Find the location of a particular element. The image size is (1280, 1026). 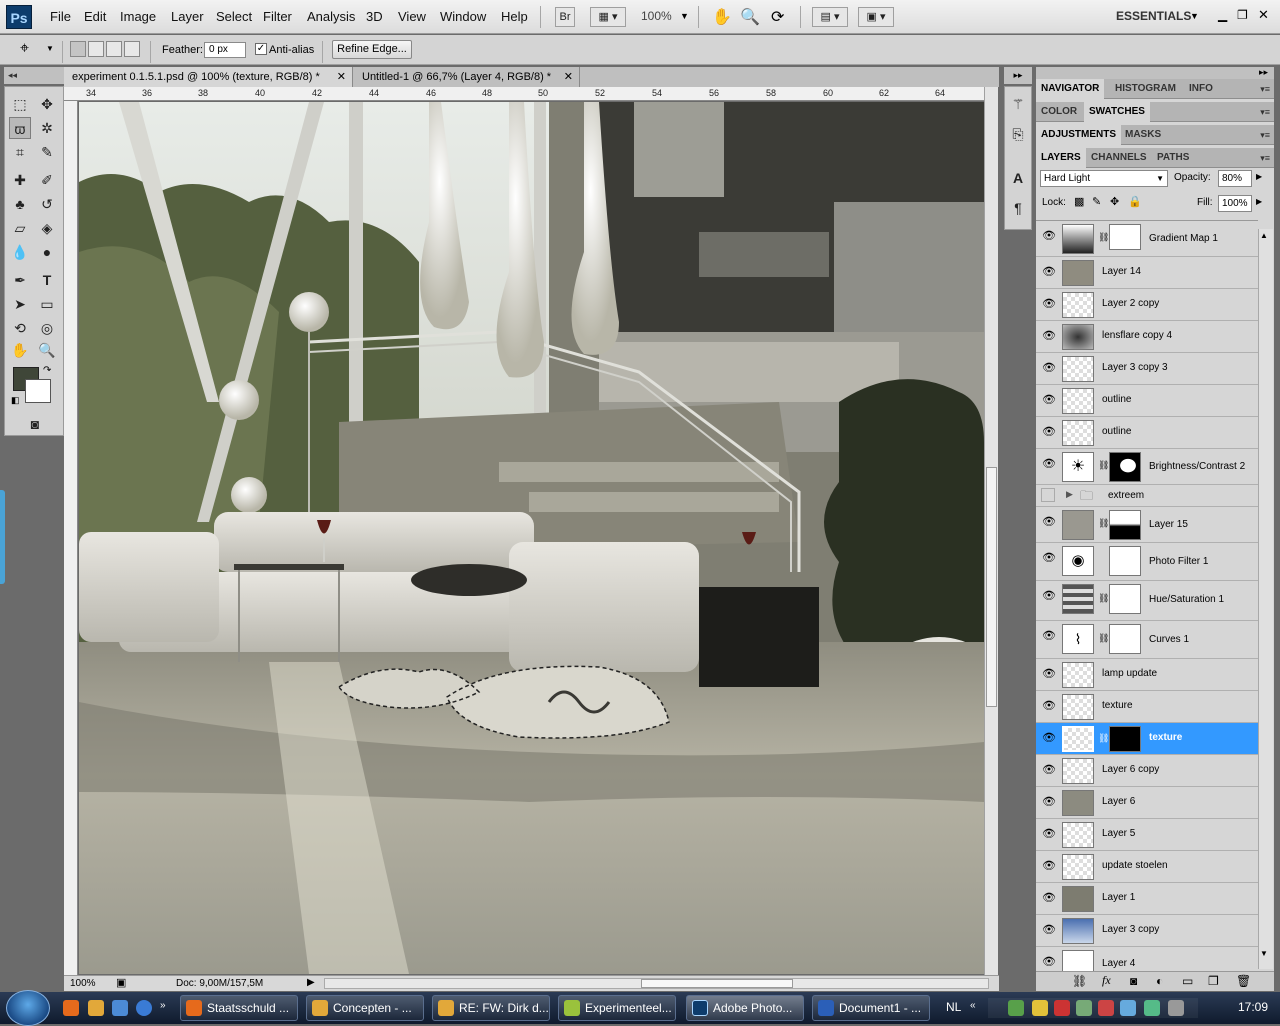

vertical-scrollbar is located at coordinates (991, 531).